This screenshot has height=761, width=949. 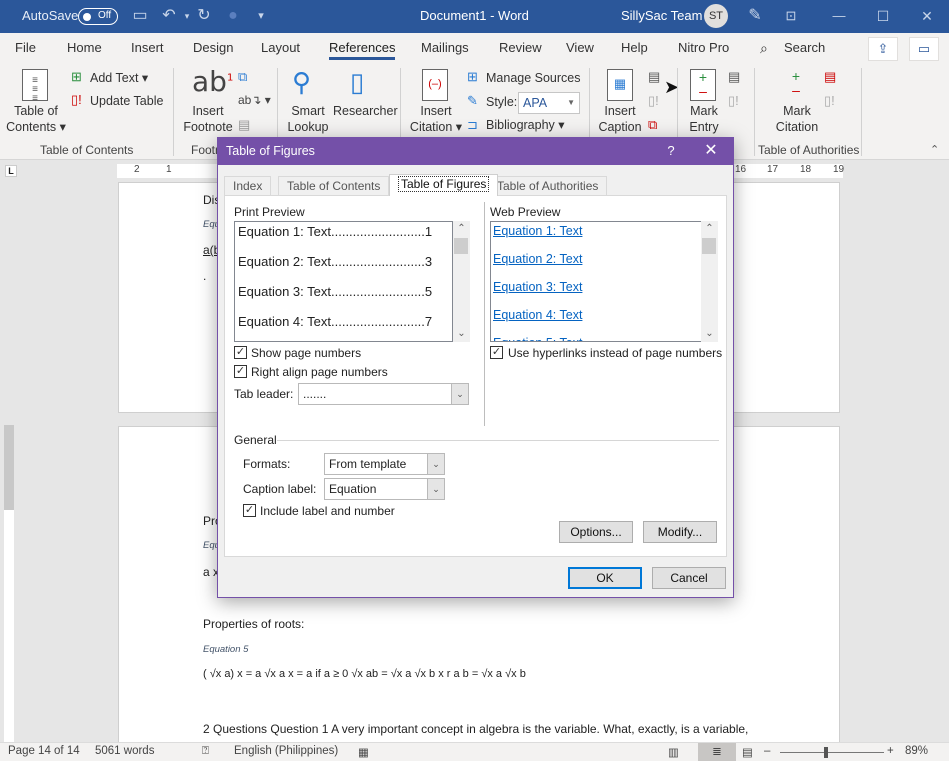 What do you see at coordinates (537, 231) in the screenshot?
I see `web-preview-link: Equation 1: Text` at bounding box center [537, 231].